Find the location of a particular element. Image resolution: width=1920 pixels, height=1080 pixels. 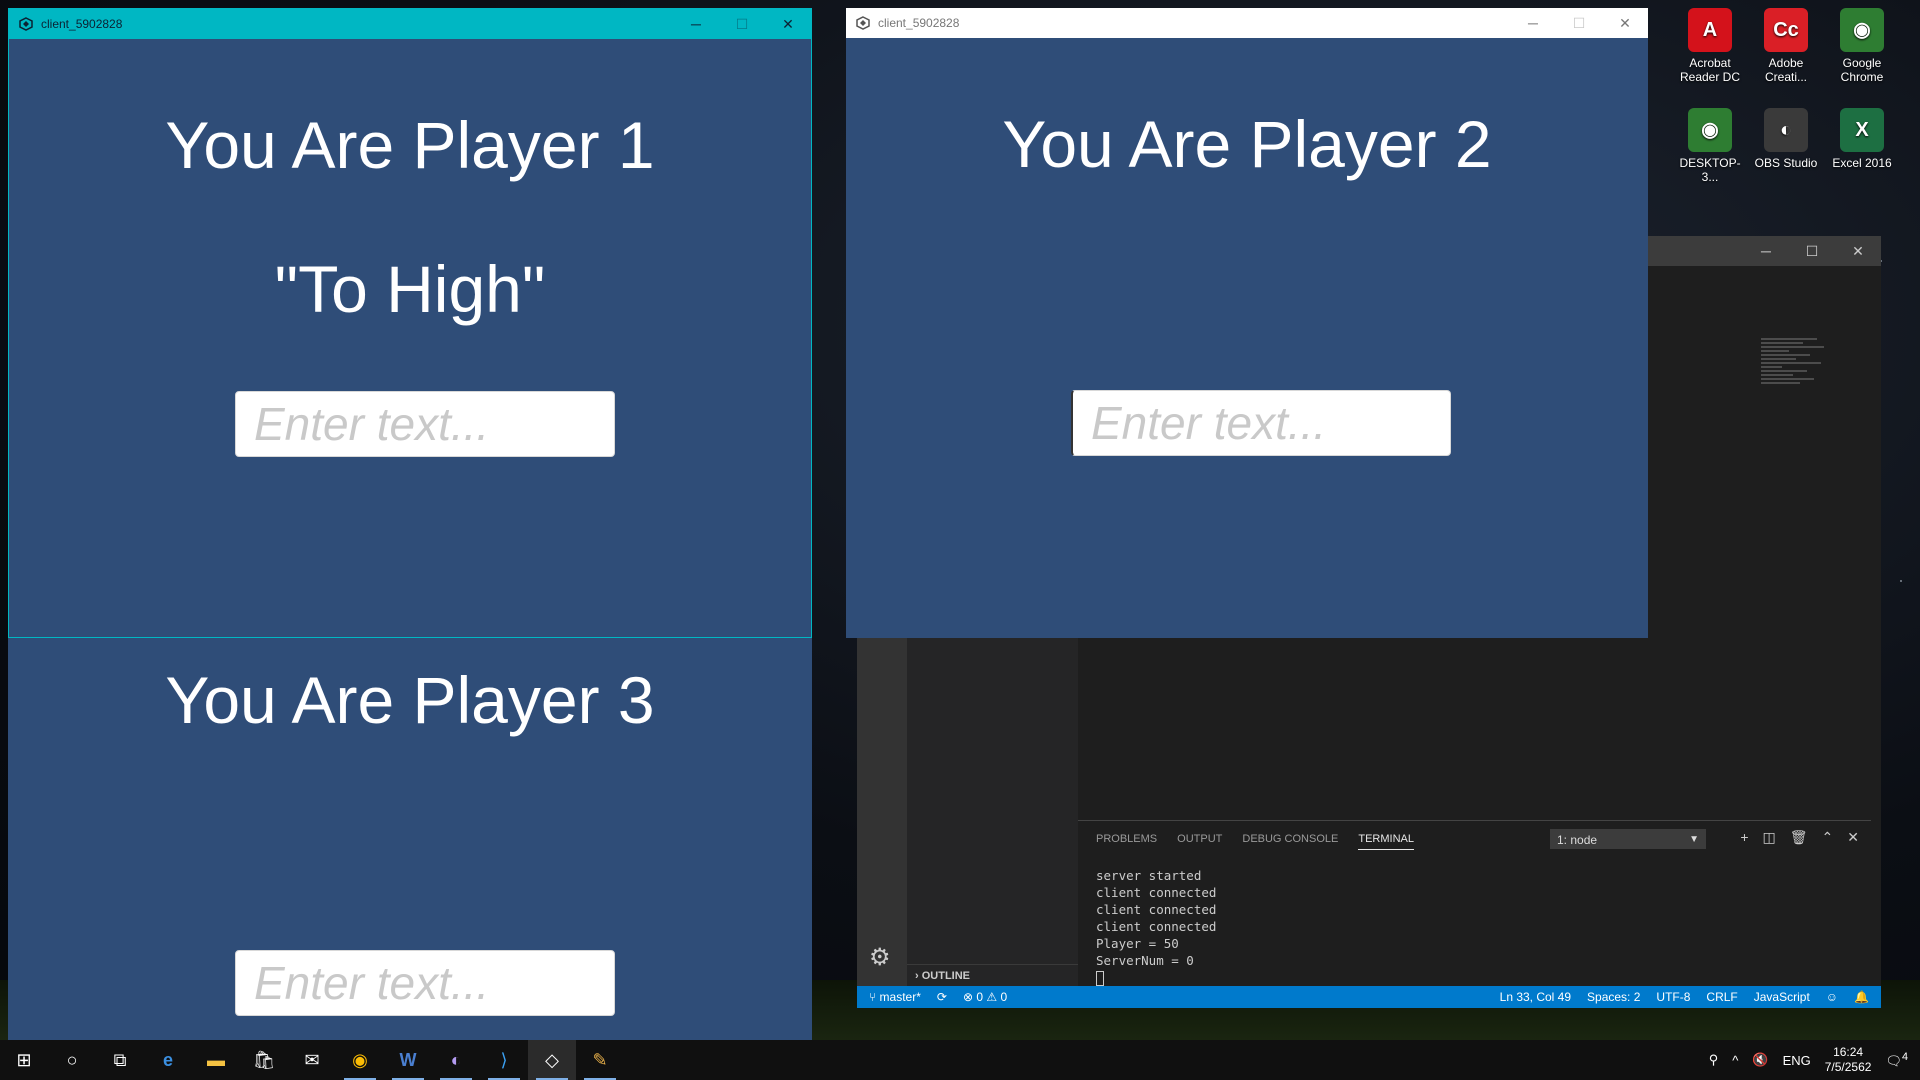

terminal-line: server started is located at coordinates (1149, 875).